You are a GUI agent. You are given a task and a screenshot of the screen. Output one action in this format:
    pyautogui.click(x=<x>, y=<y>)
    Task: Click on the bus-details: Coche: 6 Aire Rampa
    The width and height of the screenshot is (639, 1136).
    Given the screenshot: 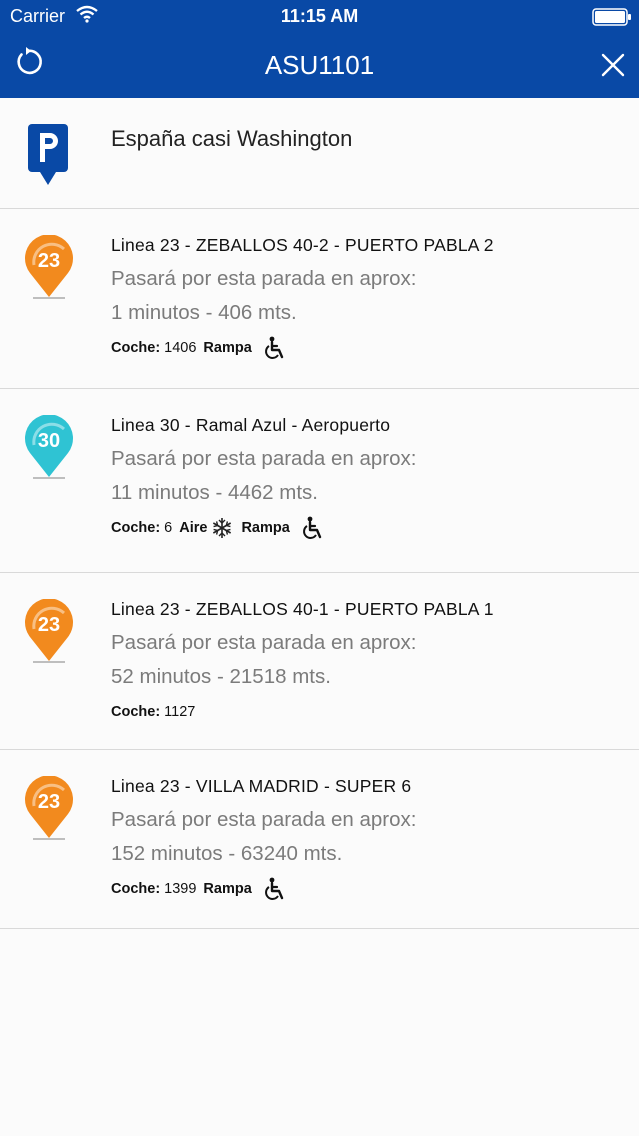 What is the action you would take?
    pyautogui.click(x=221, y=528)
    